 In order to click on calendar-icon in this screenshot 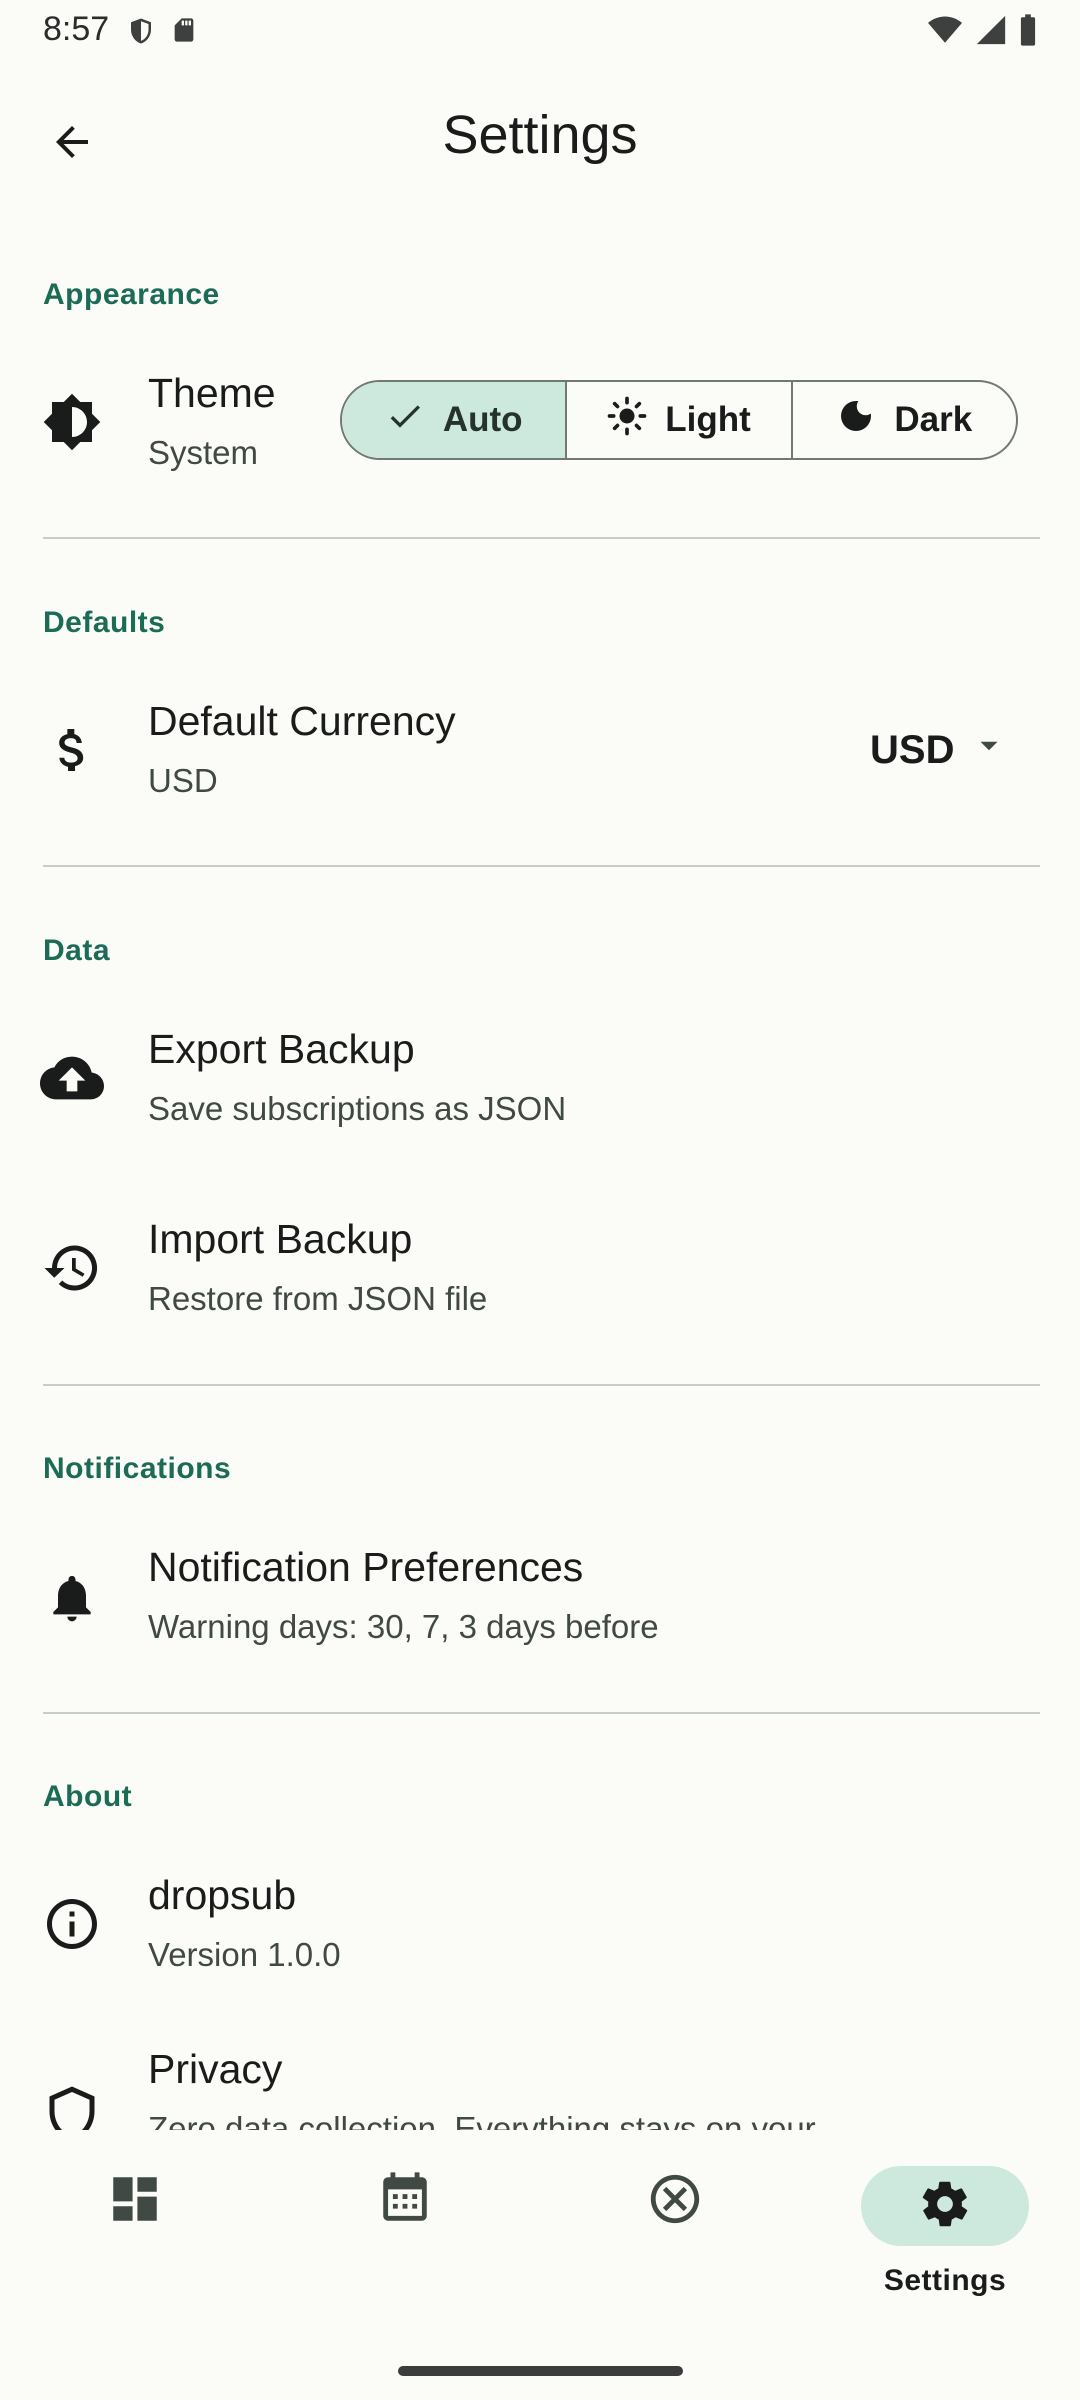, I will do `click(405, 2199)`.